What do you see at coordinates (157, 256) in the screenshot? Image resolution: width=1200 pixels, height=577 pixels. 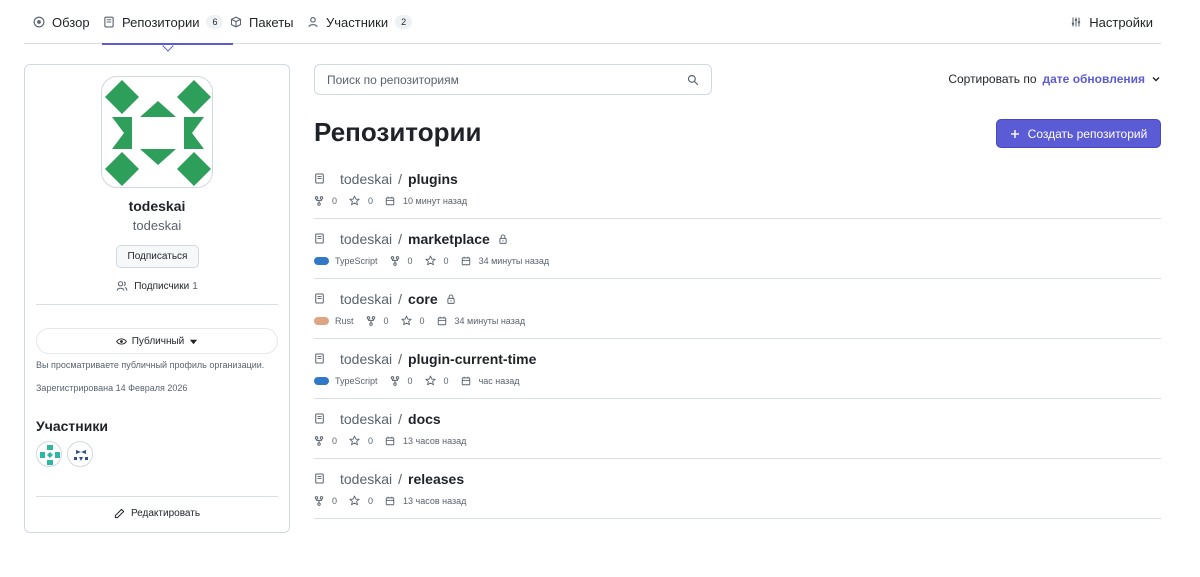 I see `follow-button: Подписаться` at bounding box center [157, 256].